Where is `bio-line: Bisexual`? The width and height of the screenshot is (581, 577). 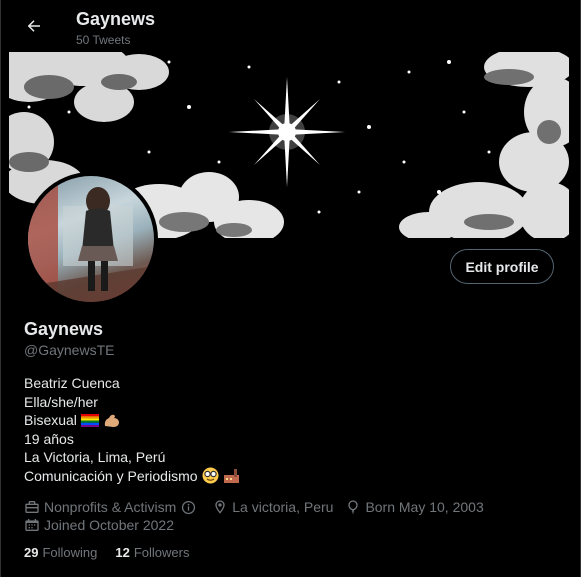
bio-line: Bisexual is located at coordinates (132, 420).